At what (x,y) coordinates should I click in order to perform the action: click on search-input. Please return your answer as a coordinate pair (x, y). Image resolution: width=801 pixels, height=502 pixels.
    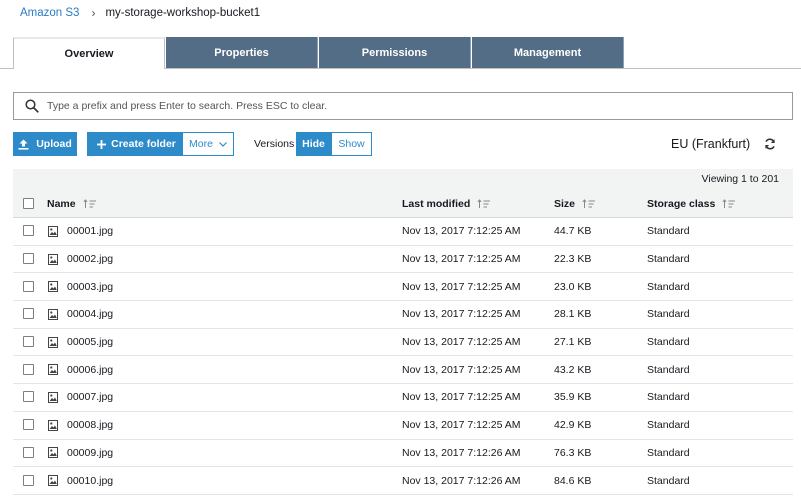
    Looking at the image, I should click on (397, 106).